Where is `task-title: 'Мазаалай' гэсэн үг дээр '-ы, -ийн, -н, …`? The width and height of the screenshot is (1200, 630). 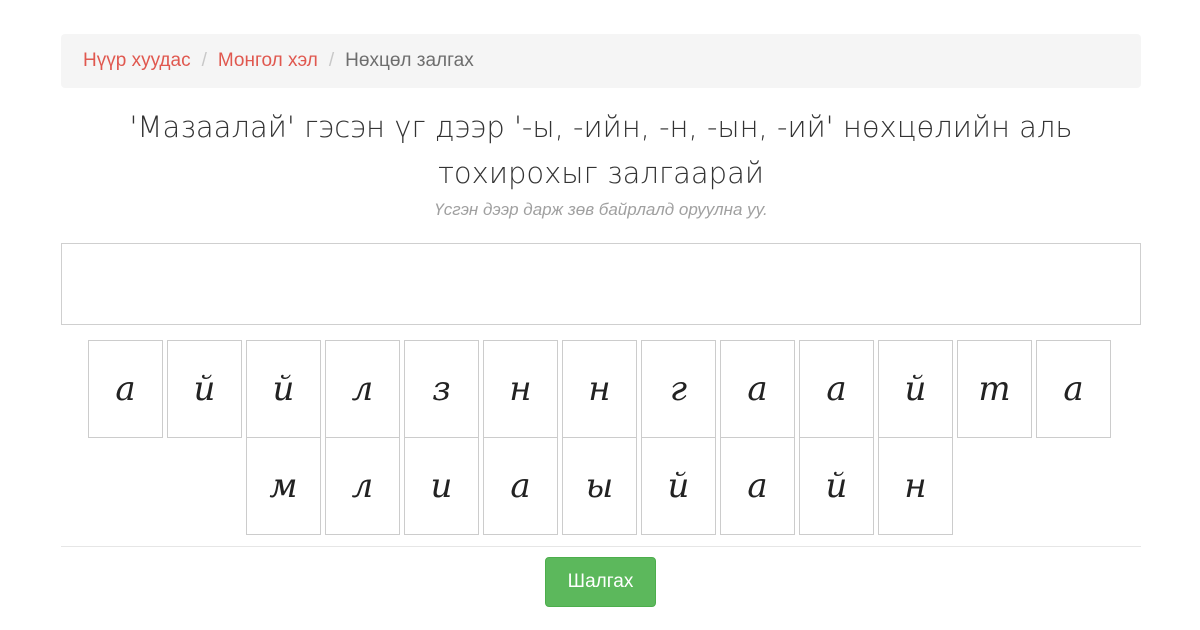
task-title: 'Мазаалай' гэсэн үг дээр '-ы, -ийн, -н, … is located at coordinates (601, 150).